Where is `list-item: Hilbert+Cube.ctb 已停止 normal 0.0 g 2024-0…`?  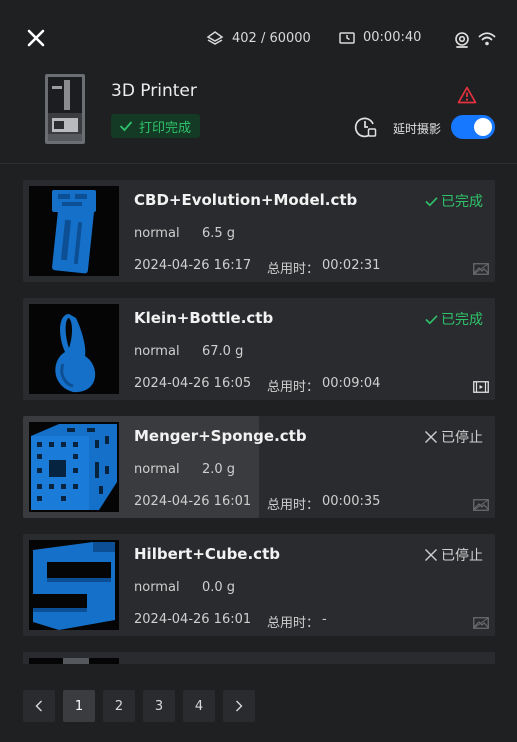 list-item: Hilbert+Cube.ctb 已停止 normal 0.0 g 2024-0… is located at coordinates (259, 585).